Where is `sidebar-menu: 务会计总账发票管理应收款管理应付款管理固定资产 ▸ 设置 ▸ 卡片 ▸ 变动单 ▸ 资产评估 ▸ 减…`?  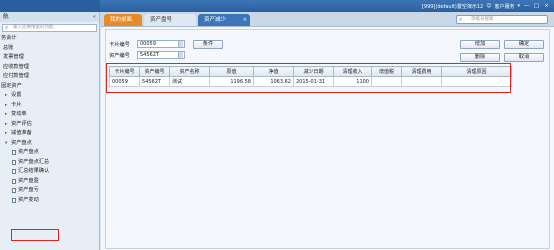 sidebar-menu: 务会计总账发票管理应收款管理应付款管理固定资产 ▸ 设置 ▸ 卡片 ▸ 变动单 ▸ 资产评估 ▸ 减… is located at coordinates (49, 119).